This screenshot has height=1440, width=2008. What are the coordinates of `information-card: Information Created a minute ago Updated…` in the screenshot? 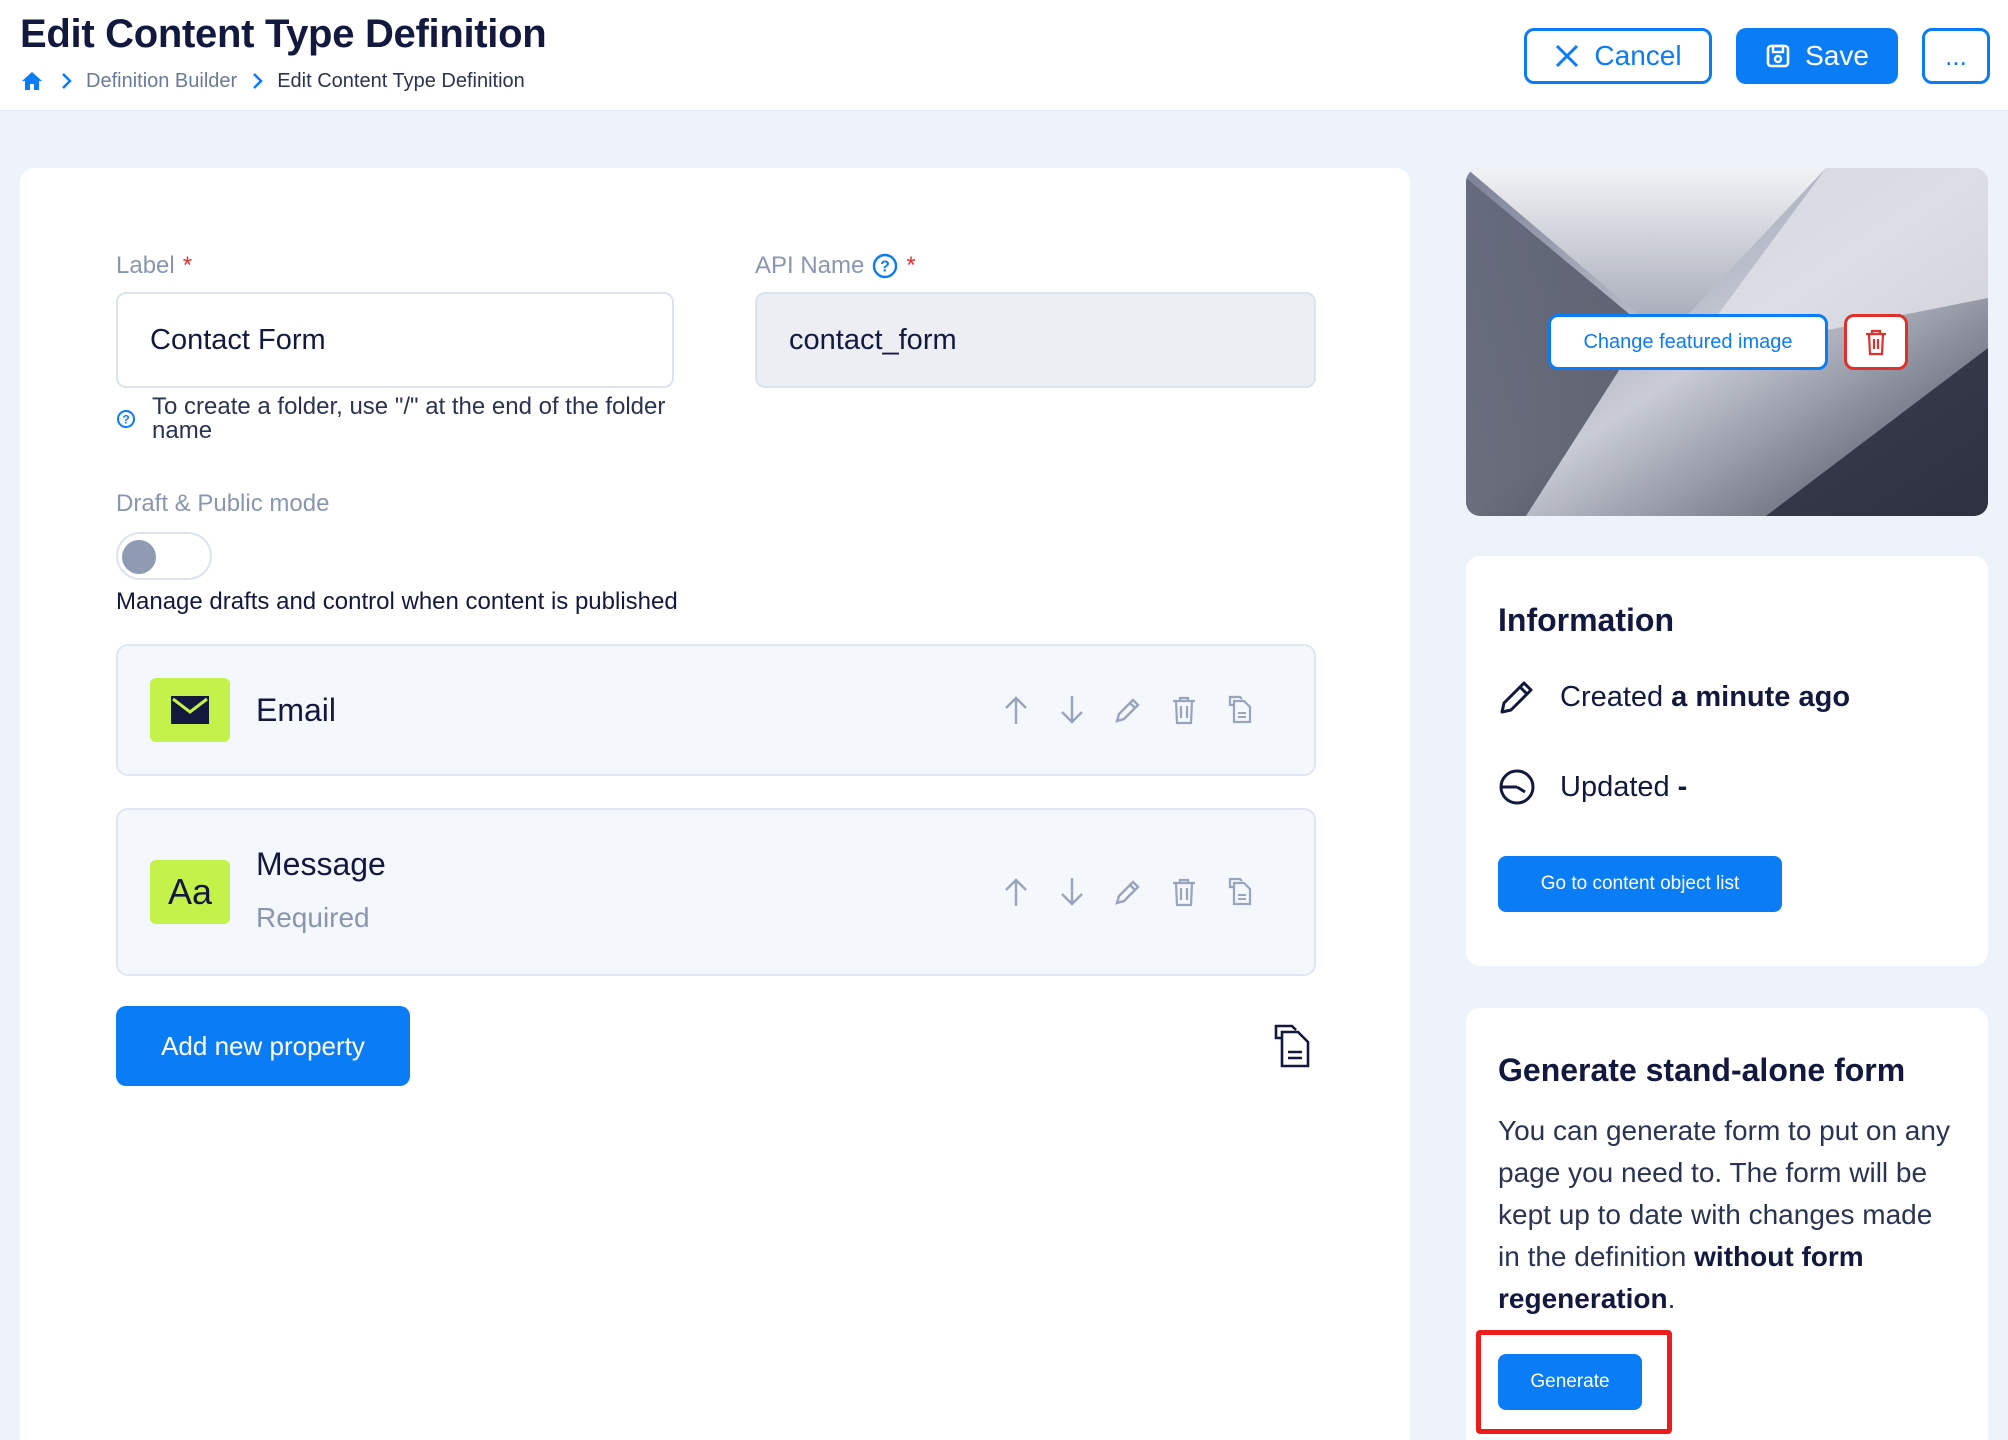 It's located at (1727, 761).